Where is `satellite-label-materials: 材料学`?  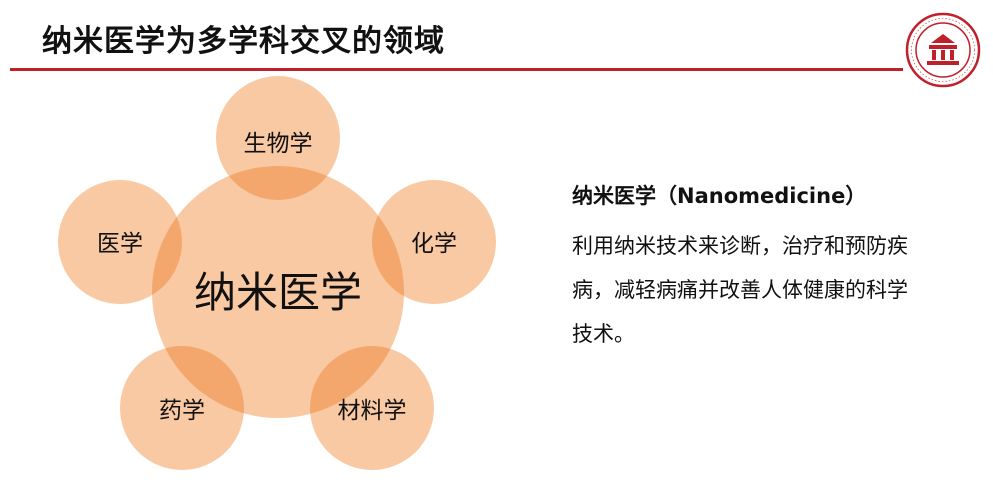
satellite-label-materials: 材料学 is located at coordinates (372, 411).